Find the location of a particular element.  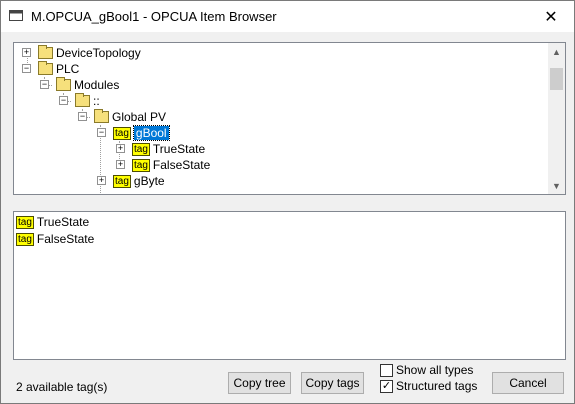

tree-item-modules: − Modules is located at coordinates (79, 85).